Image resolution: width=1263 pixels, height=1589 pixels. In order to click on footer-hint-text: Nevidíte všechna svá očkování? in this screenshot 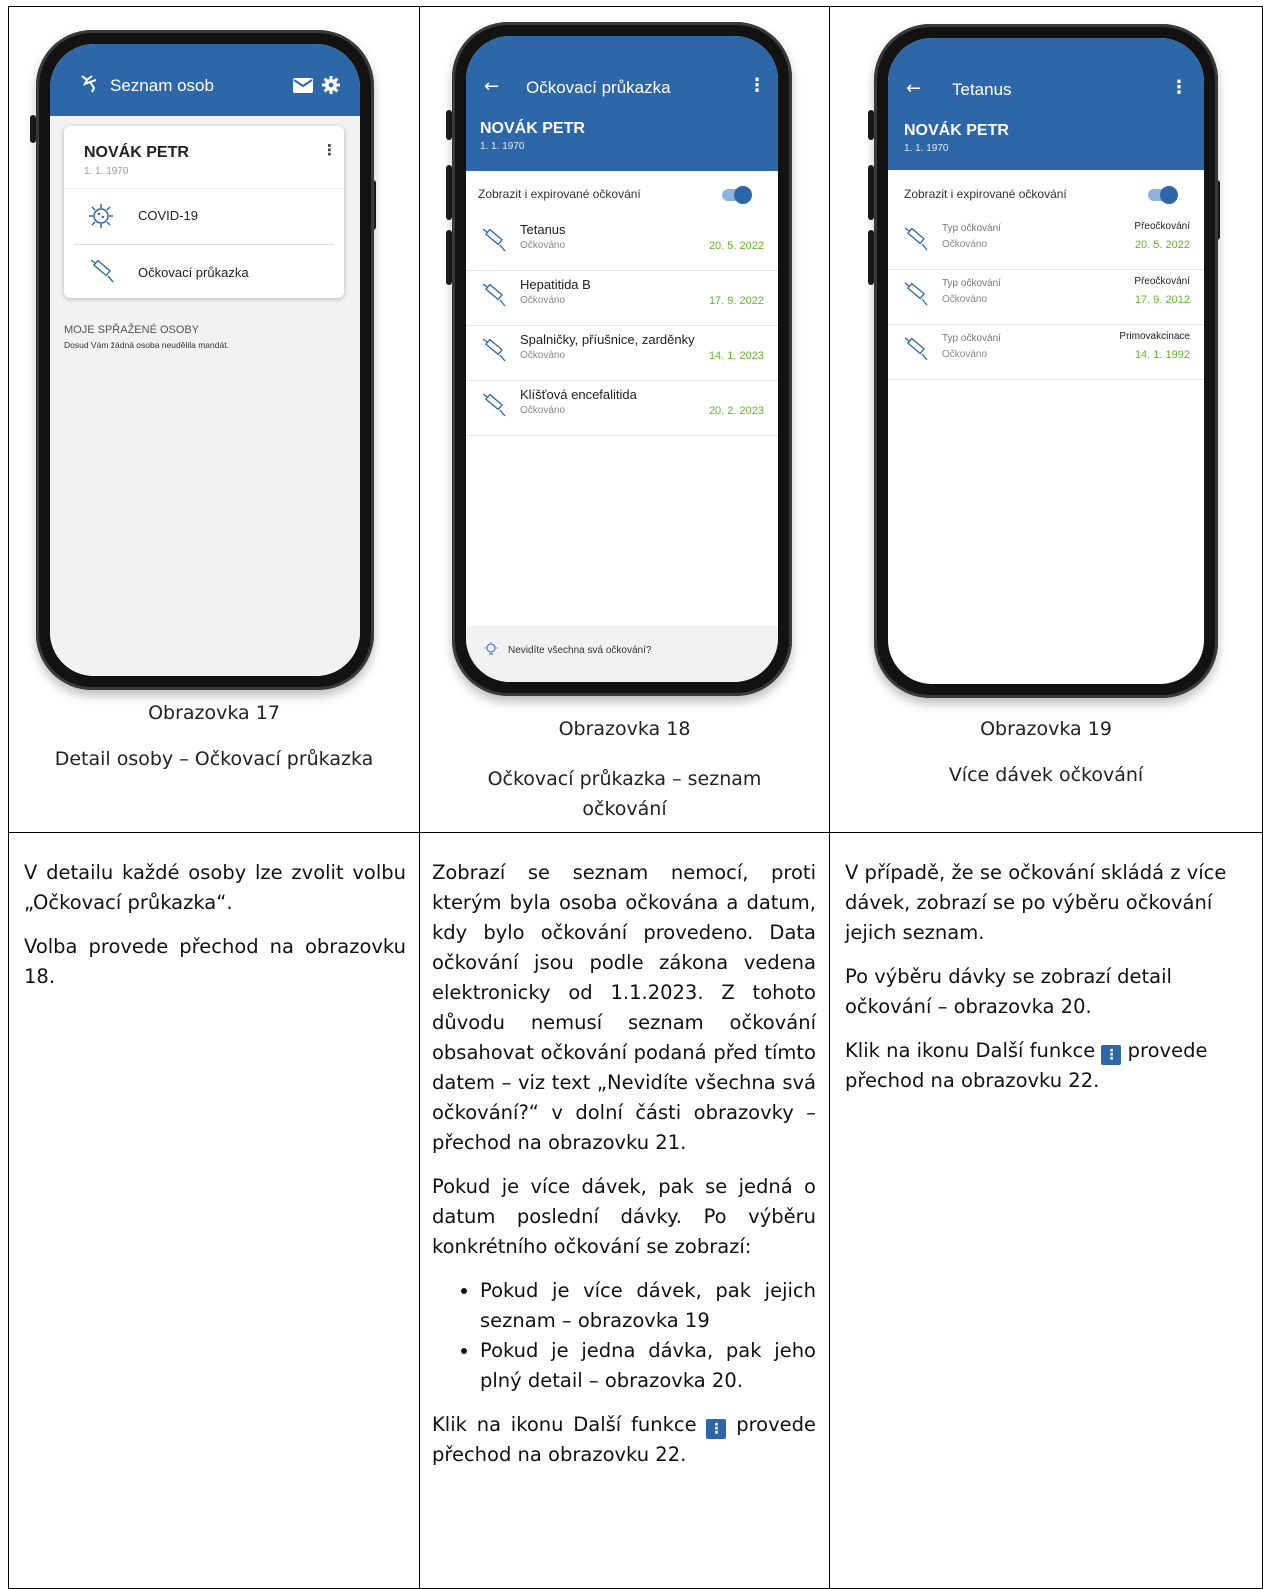, I will do `click(580, 650)`.